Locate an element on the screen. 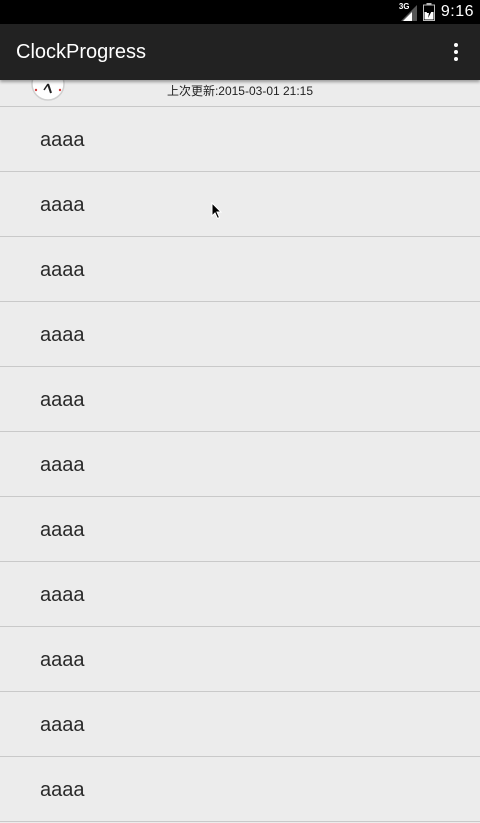  pull-refresh-header: 上次更新:2015-03-01 21:15 is located at coordinates (240, 93).